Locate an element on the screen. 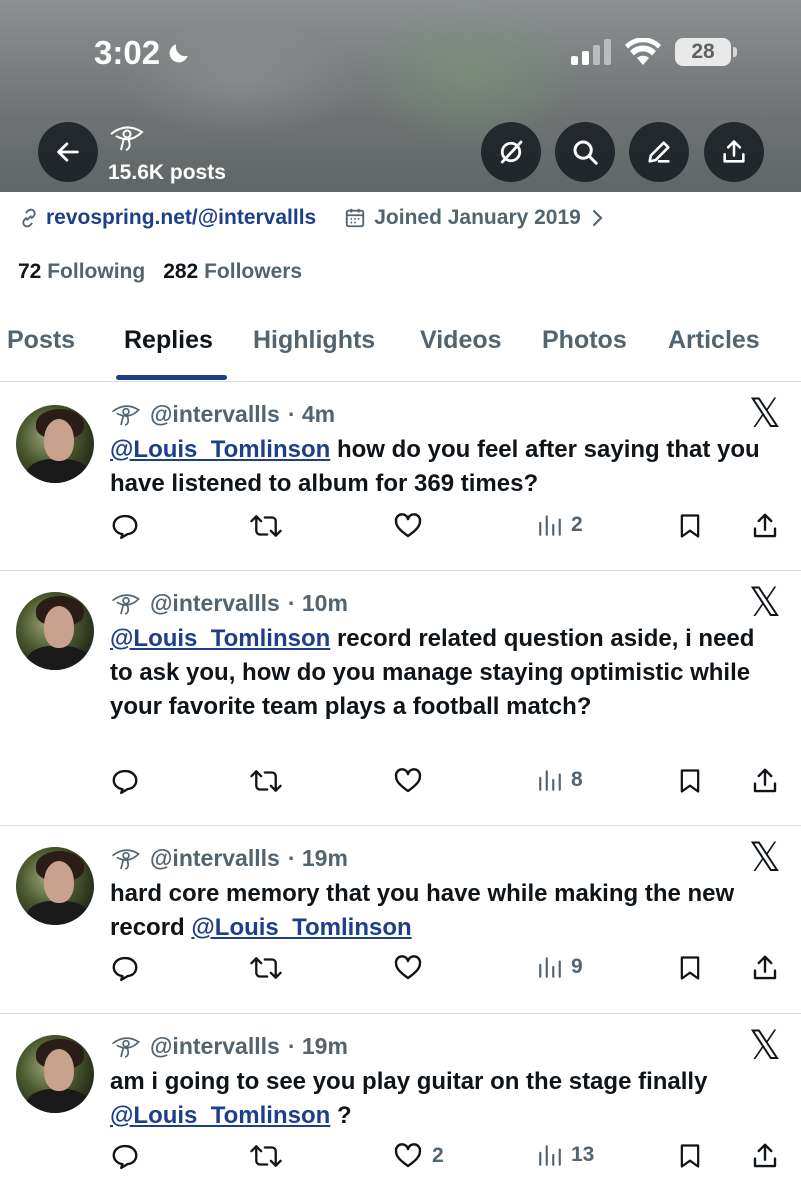 This screenshot has width=801, height=1200. like-button: 2 is located at coordinates (418, 1156).